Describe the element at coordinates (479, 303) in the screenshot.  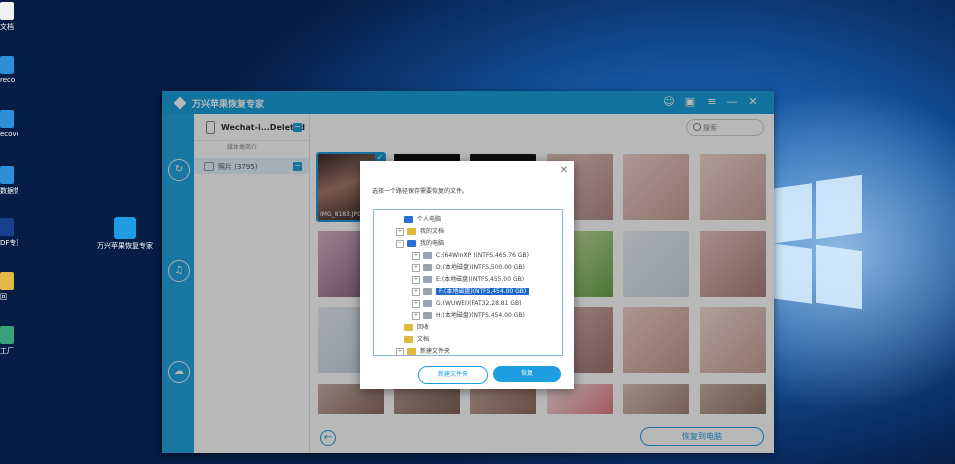
I see `tree-node-label: G:(WUWEI)(FAT32,28.81 GB)` at that location.